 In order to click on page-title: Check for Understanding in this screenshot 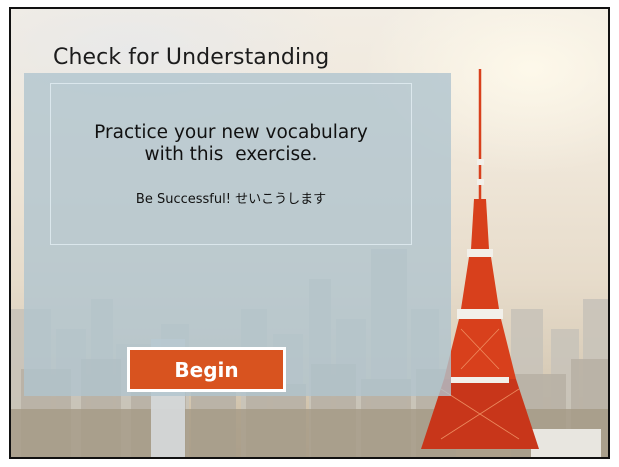, I will do `click(191, 57)`.